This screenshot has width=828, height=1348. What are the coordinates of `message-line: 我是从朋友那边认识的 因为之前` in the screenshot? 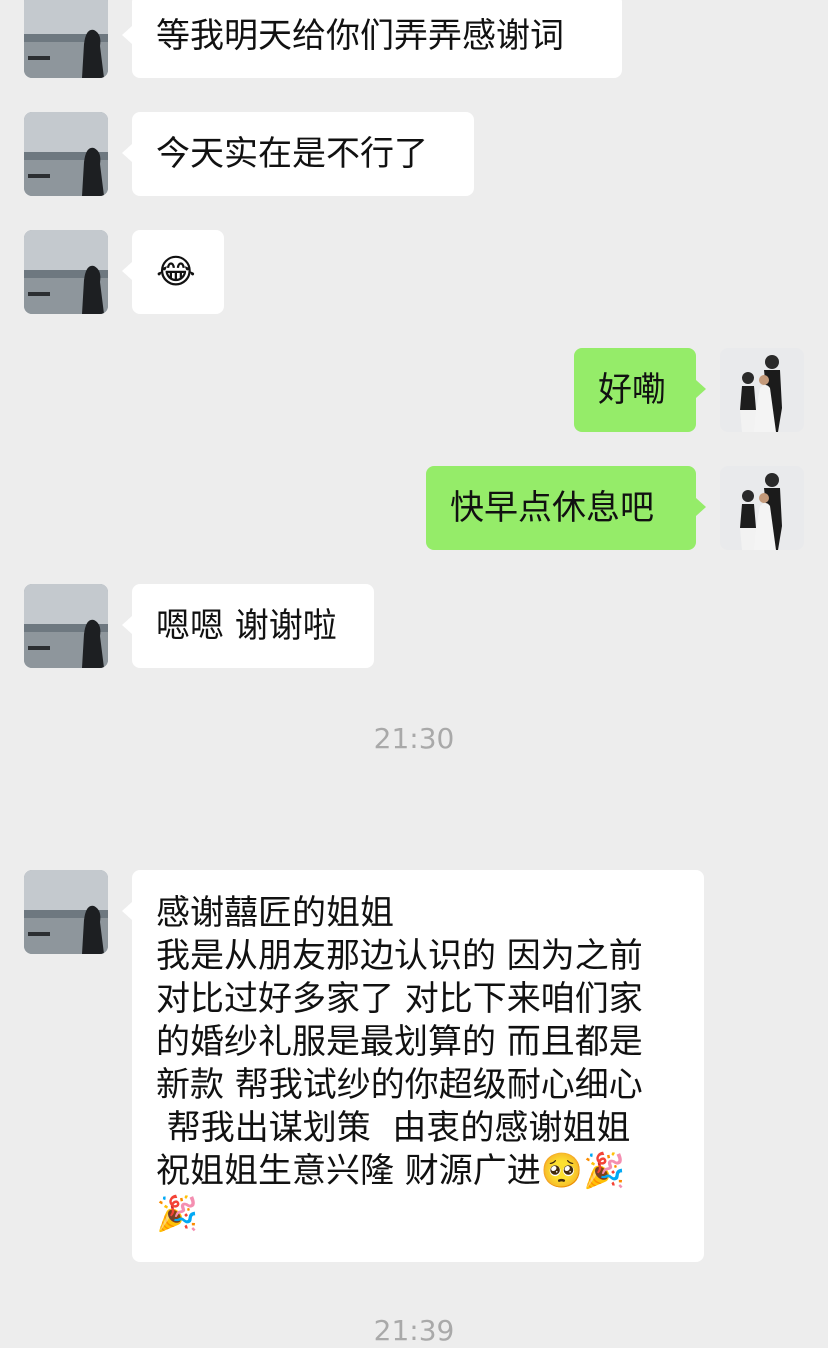 It's located at (399, 956).